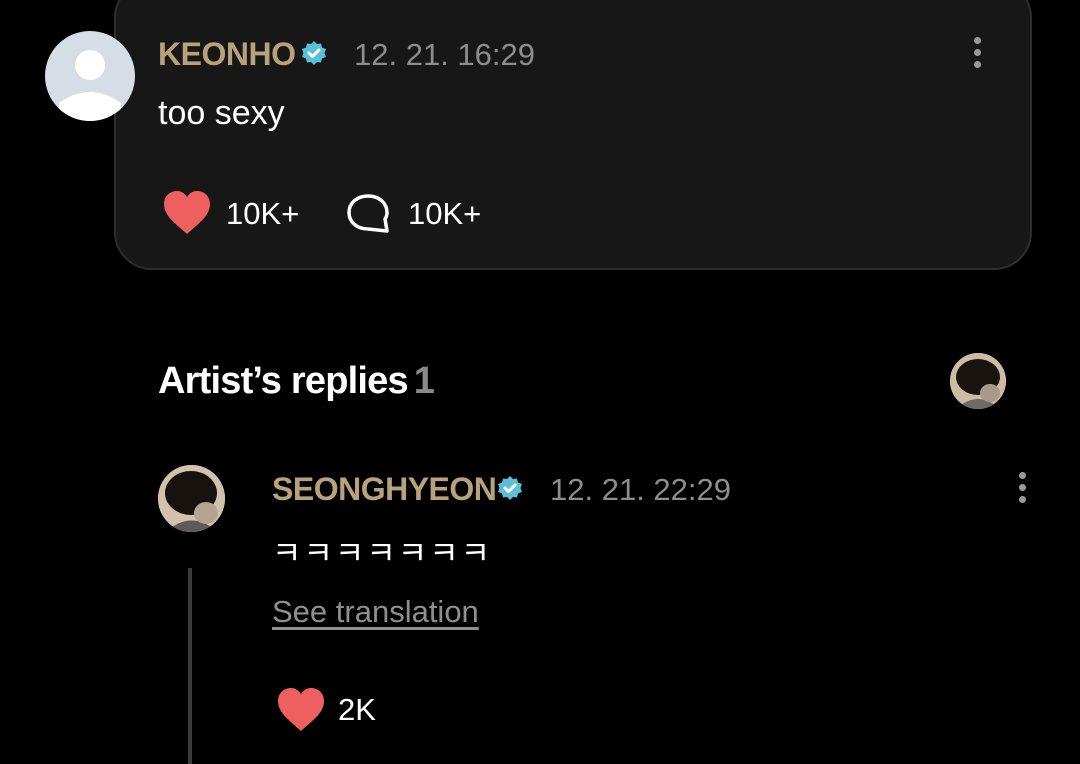 This screenshot has height=764, width=1080. I want to click on artist-avatar, so click(978, 381).